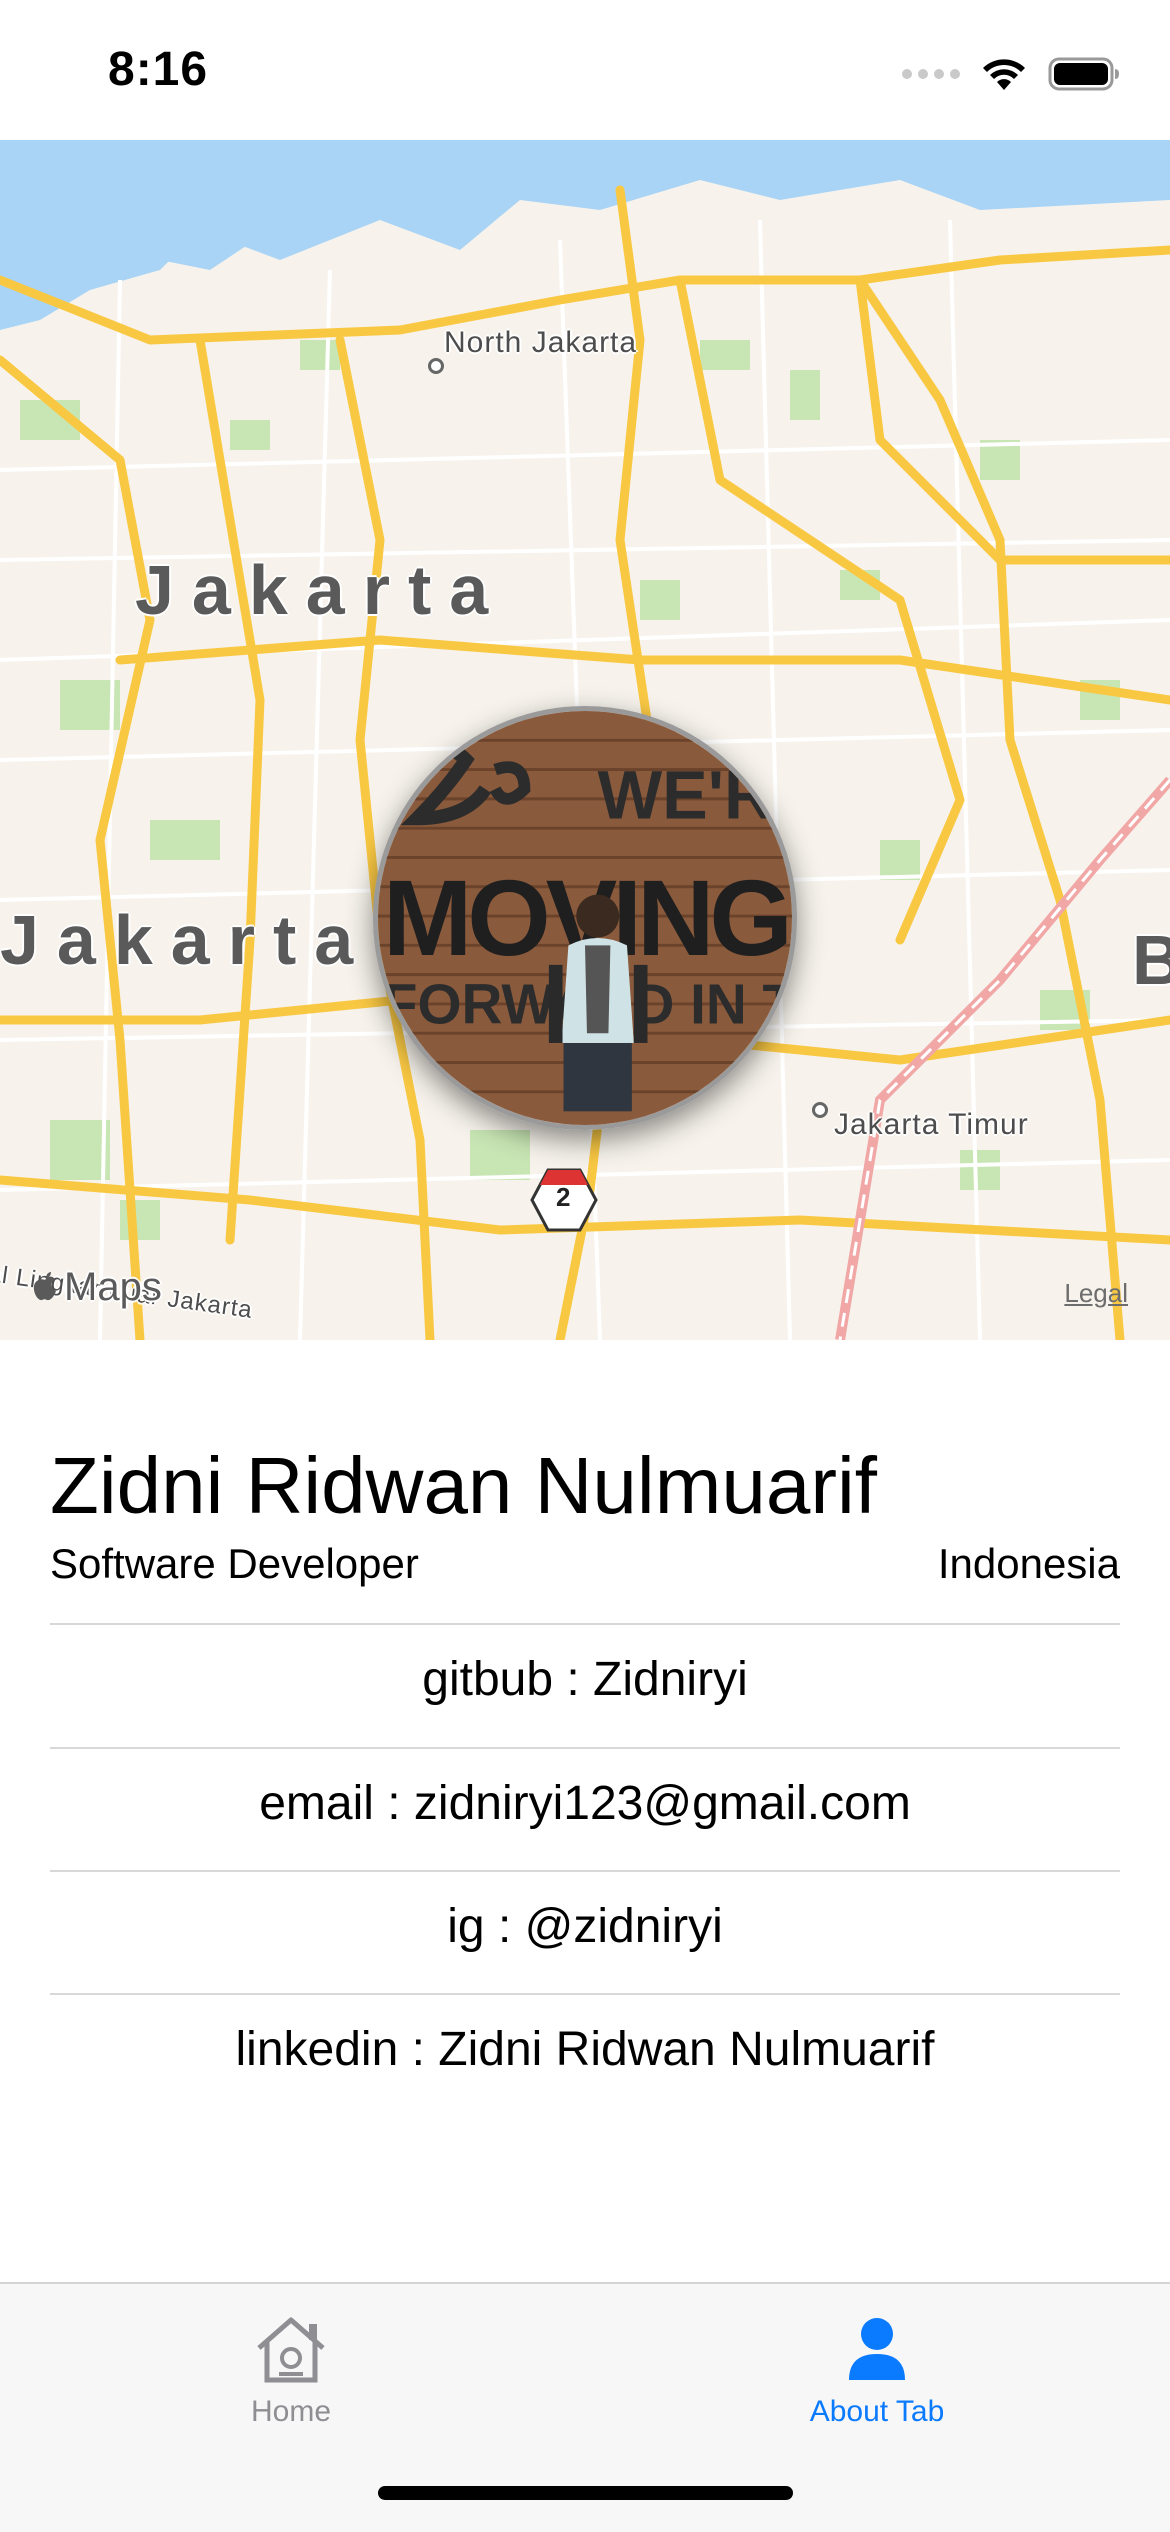  Describe the element at coordinates (877, 2349) in the screenshot. I see `person-icon` at that location.